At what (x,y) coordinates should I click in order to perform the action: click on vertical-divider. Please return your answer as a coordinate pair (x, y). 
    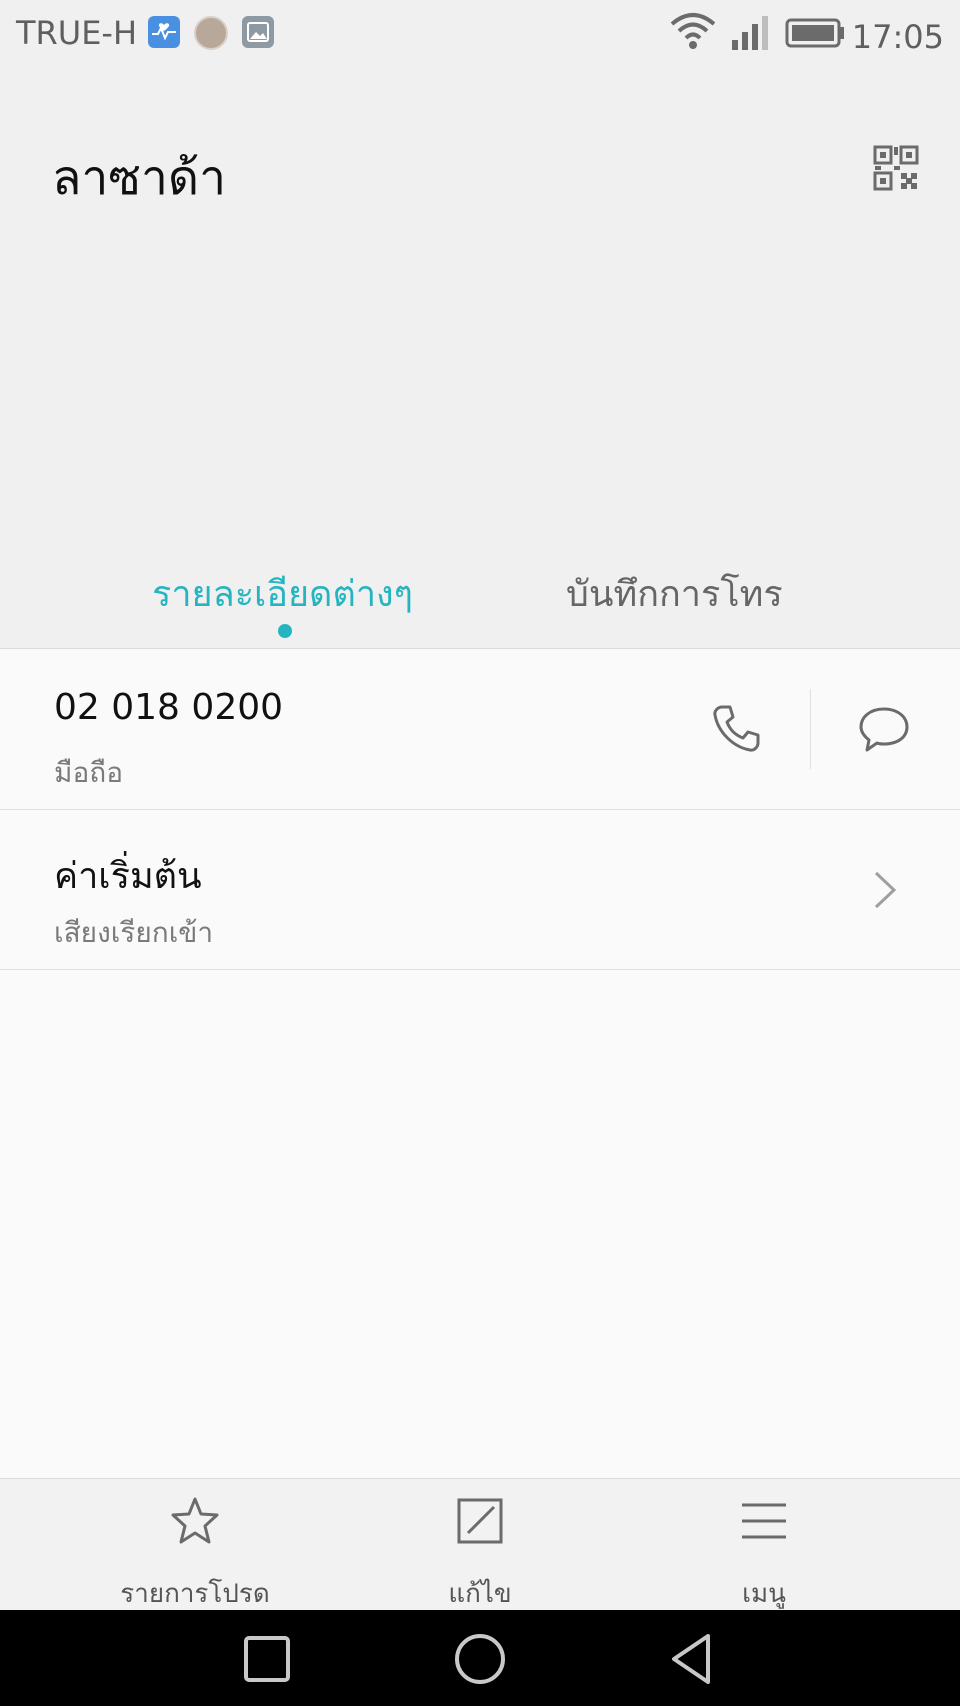
    Looking at the image, I should click on (810, 729).